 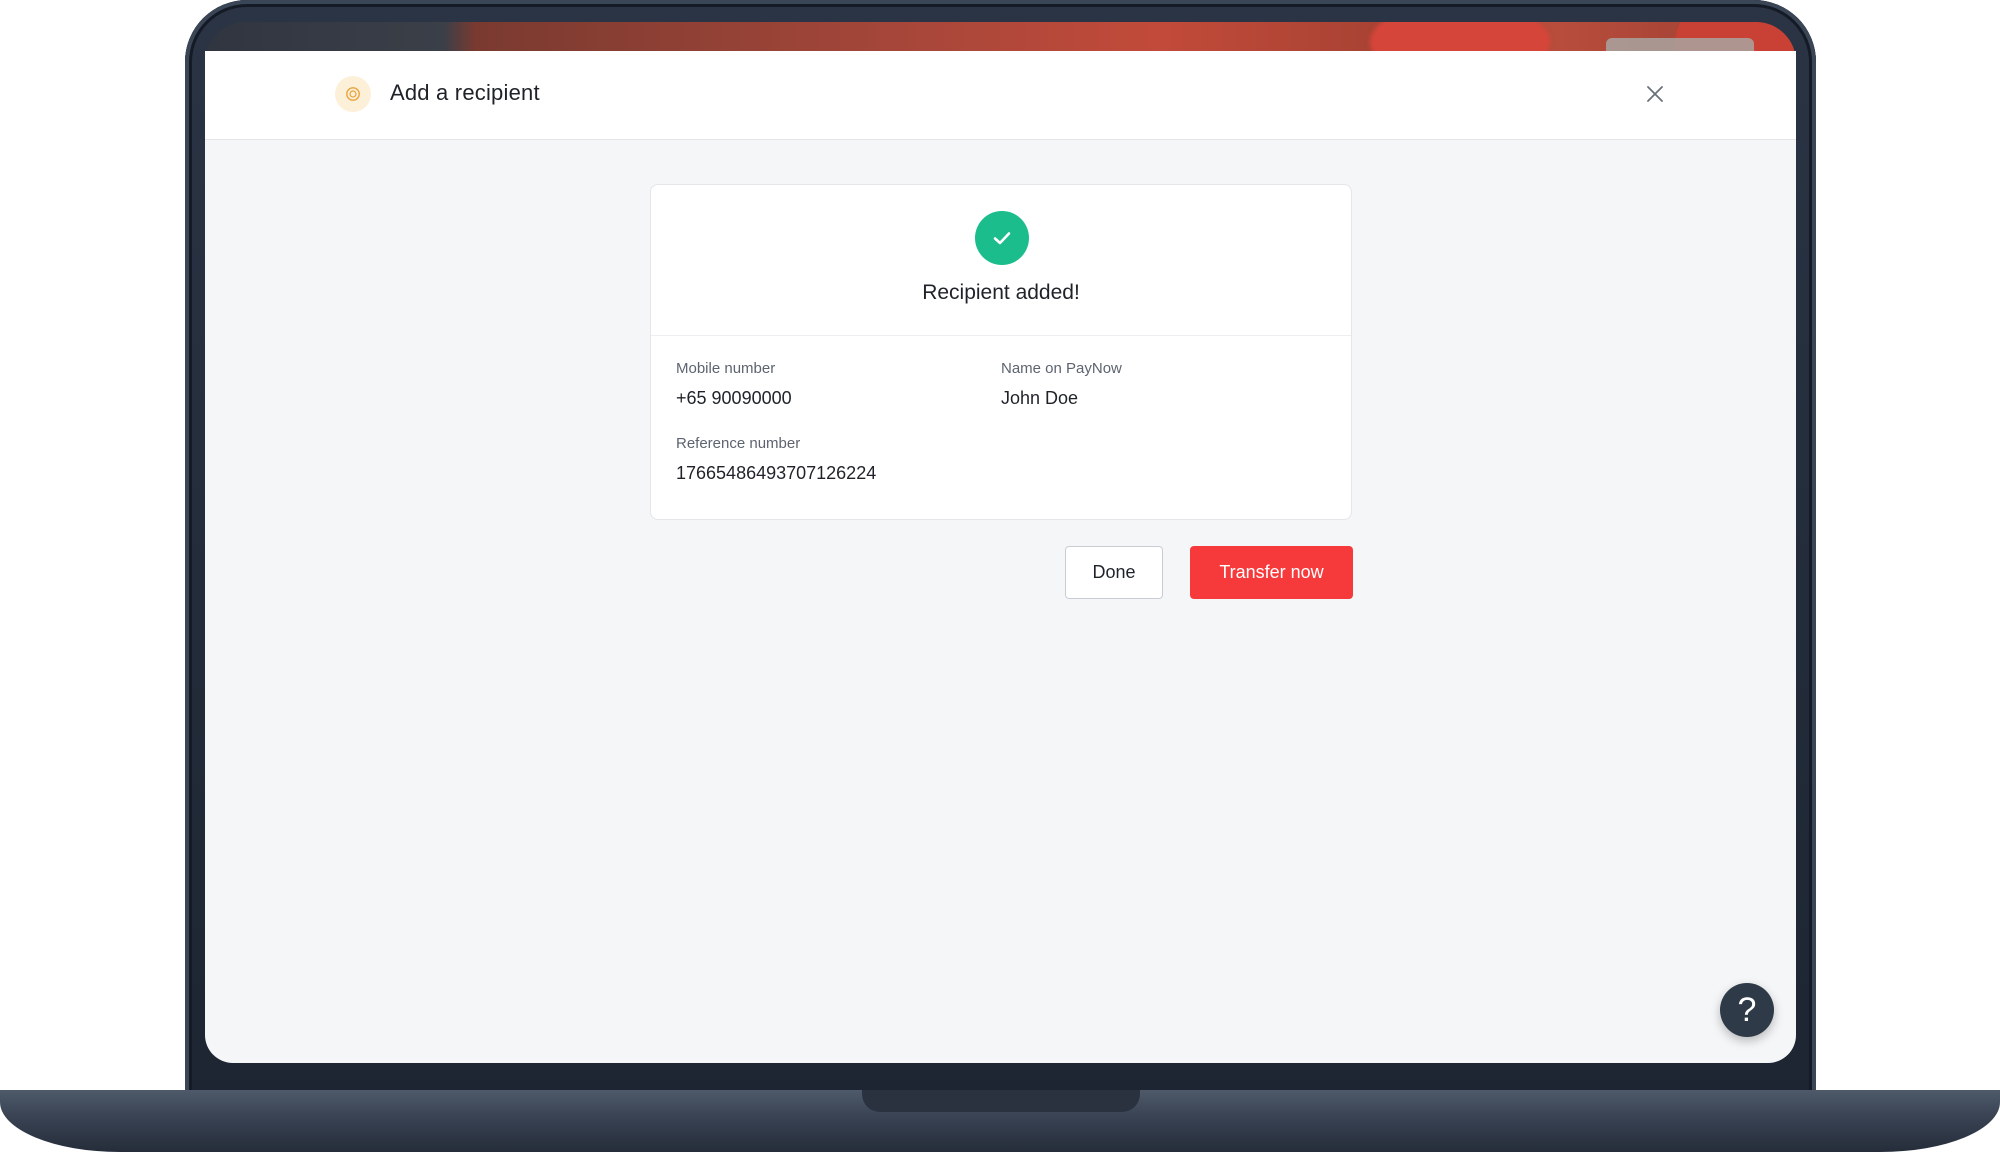 What do you see at coordinates (1655, 94) in the screenshot?
I see `close-icon` at bounding box center [1655, 94].